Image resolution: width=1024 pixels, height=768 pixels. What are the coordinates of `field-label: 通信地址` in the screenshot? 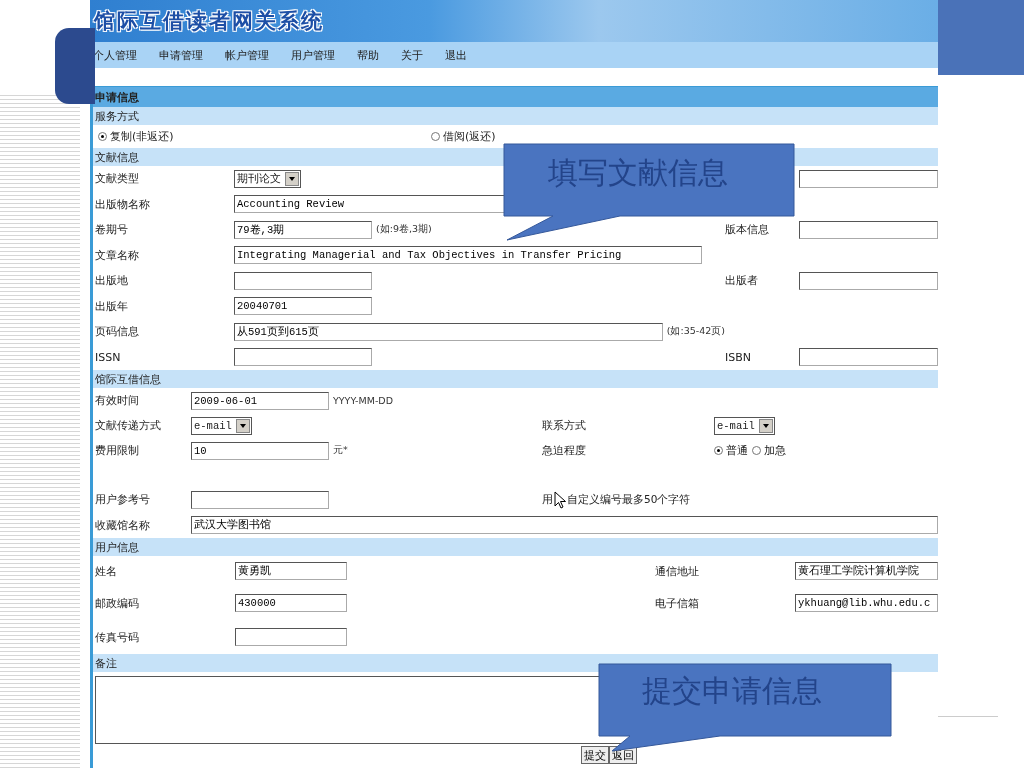 It's located at (677, 571).